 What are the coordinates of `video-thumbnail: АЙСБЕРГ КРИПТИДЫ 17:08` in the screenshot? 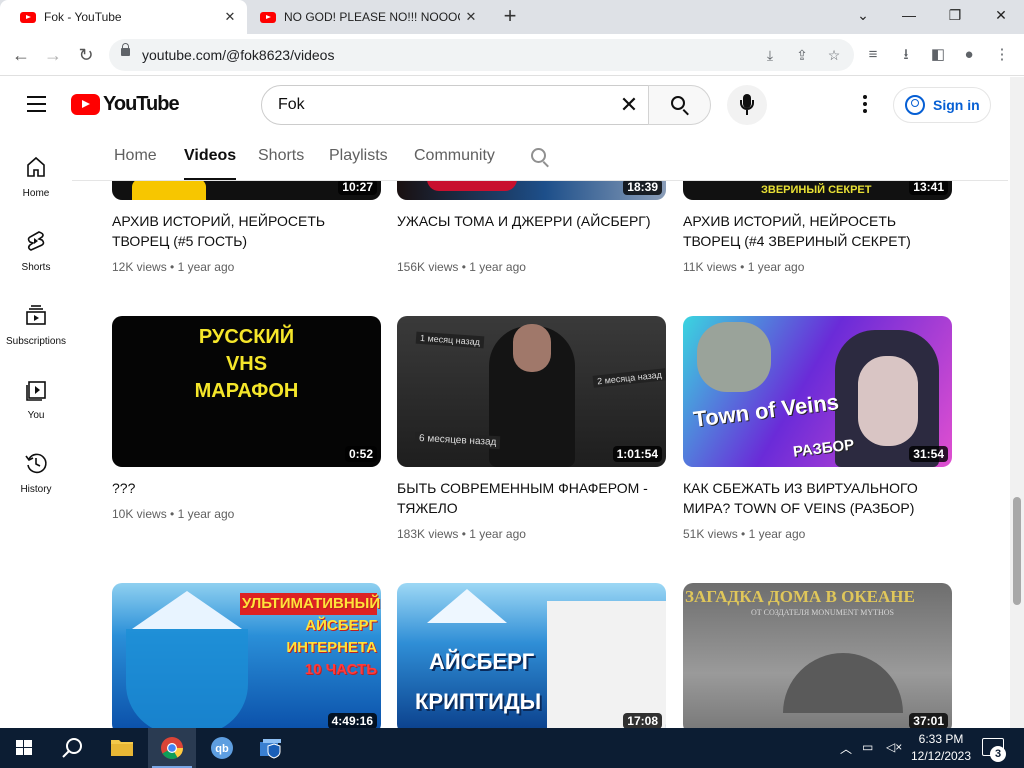 It's located at (531, 655).